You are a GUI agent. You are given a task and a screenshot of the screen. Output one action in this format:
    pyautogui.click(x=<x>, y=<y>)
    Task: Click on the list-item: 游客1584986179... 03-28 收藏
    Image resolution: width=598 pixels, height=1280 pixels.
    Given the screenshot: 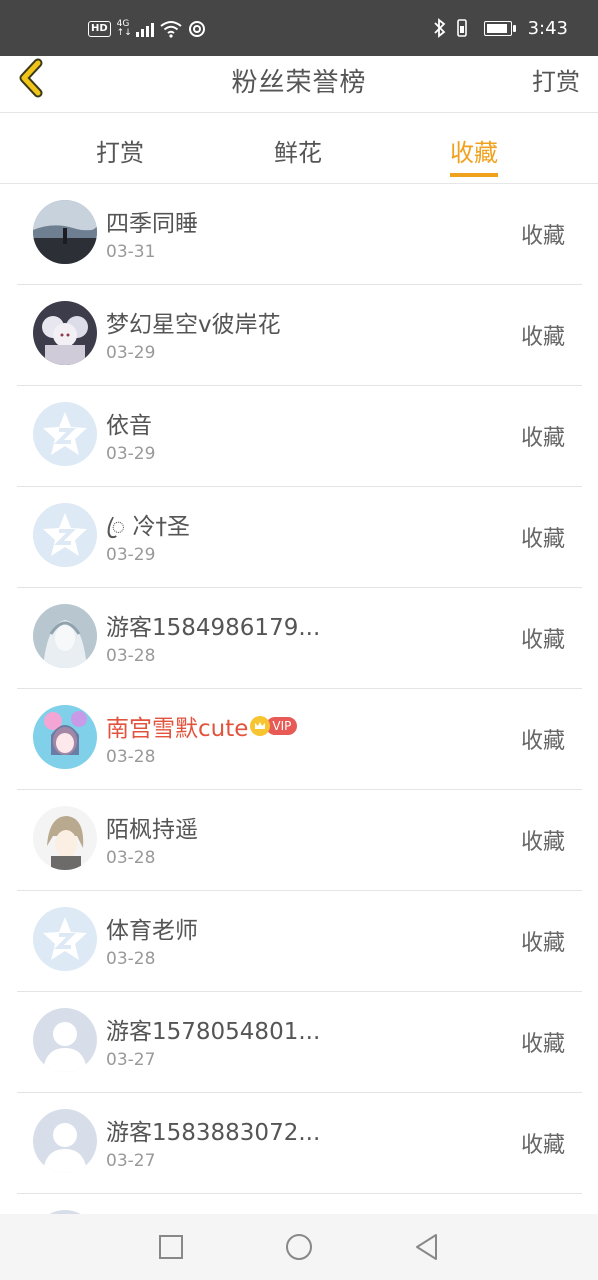 What is the action you would take?
    pyautogui.click(x=299, y=638)
    